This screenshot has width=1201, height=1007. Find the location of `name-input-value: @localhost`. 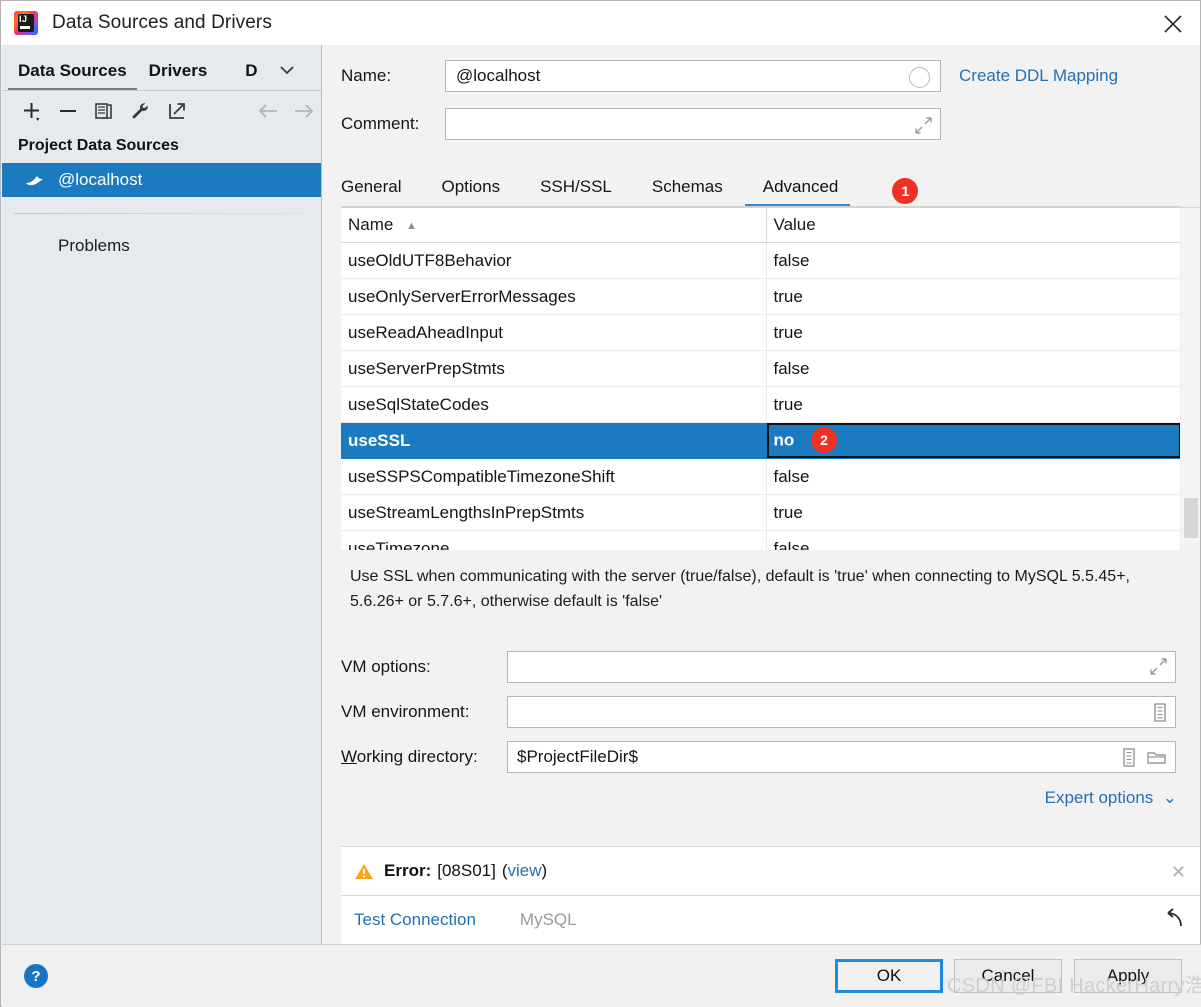

name-input-value: @localhost is located at coordinates (498, 75).